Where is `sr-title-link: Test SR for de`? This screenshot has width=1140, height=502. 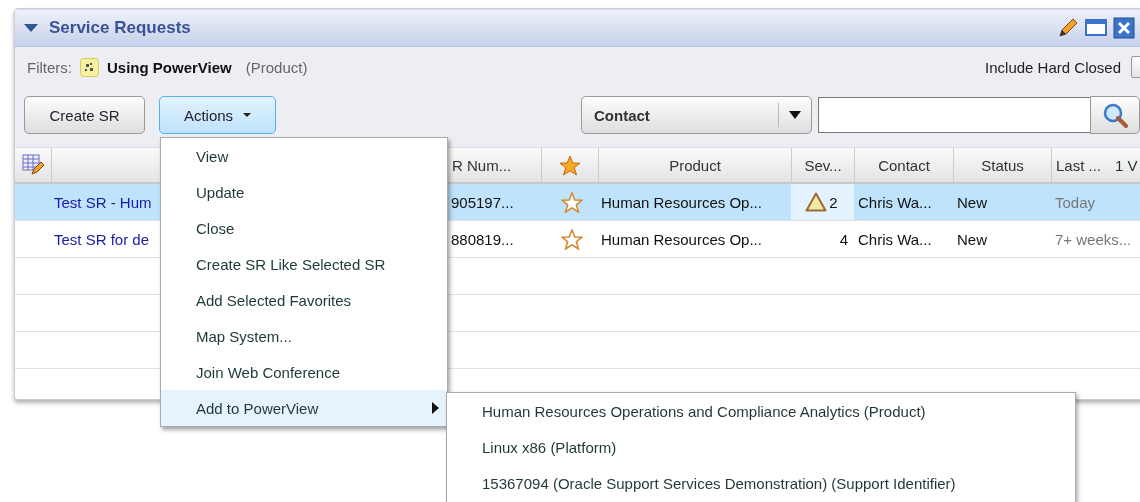
sr-title-link: Test SR for de is located at coordinates (102, 239).